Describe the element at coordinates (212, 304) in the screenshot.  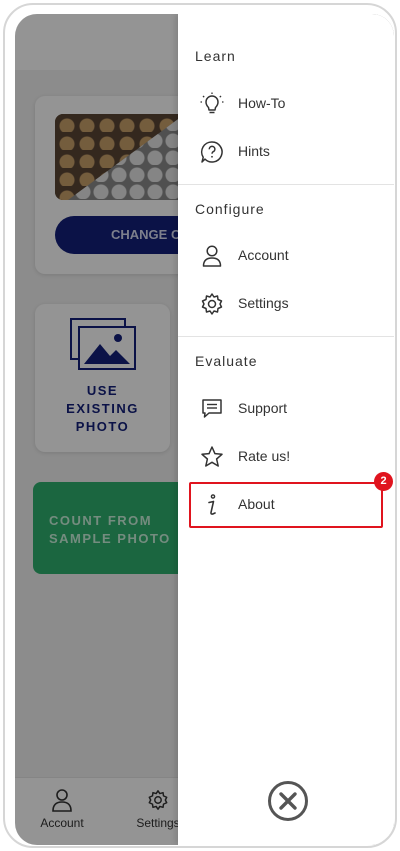
I see `gear-icon` at that location.